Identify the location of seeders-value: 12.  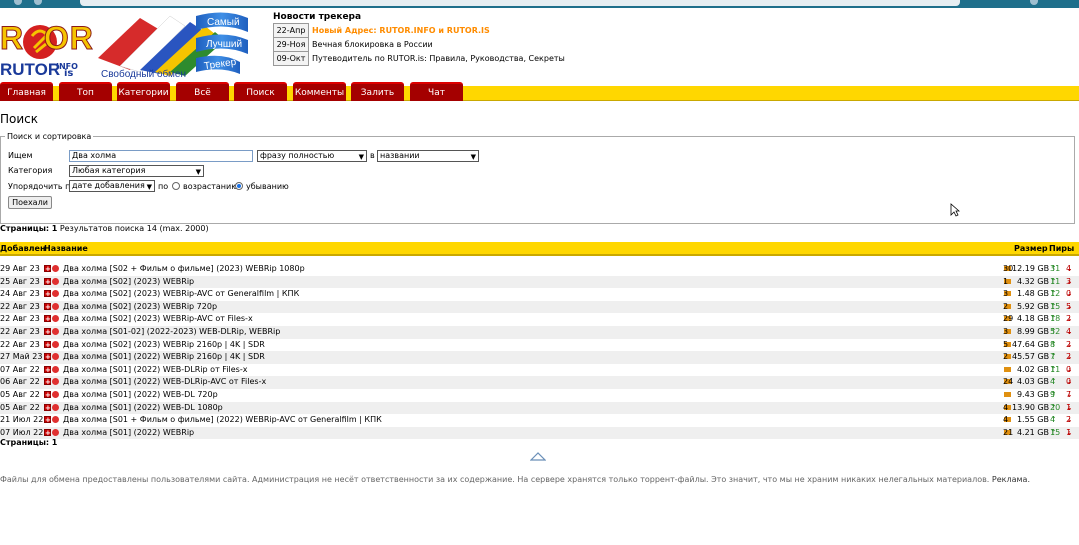
(1055, 294).